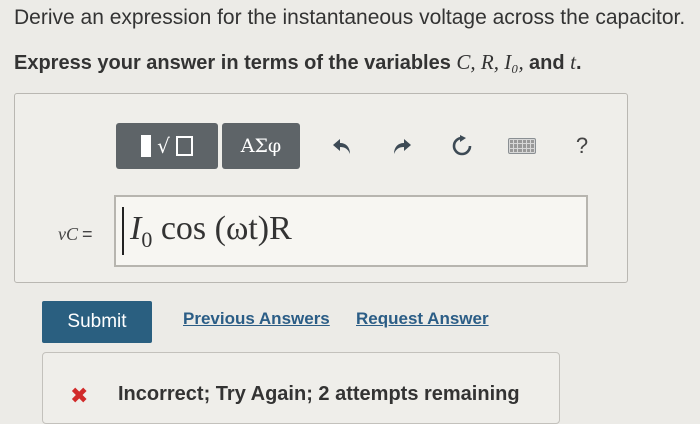  I want to click on request-answer-link: Request Answer, so click(422, 319).